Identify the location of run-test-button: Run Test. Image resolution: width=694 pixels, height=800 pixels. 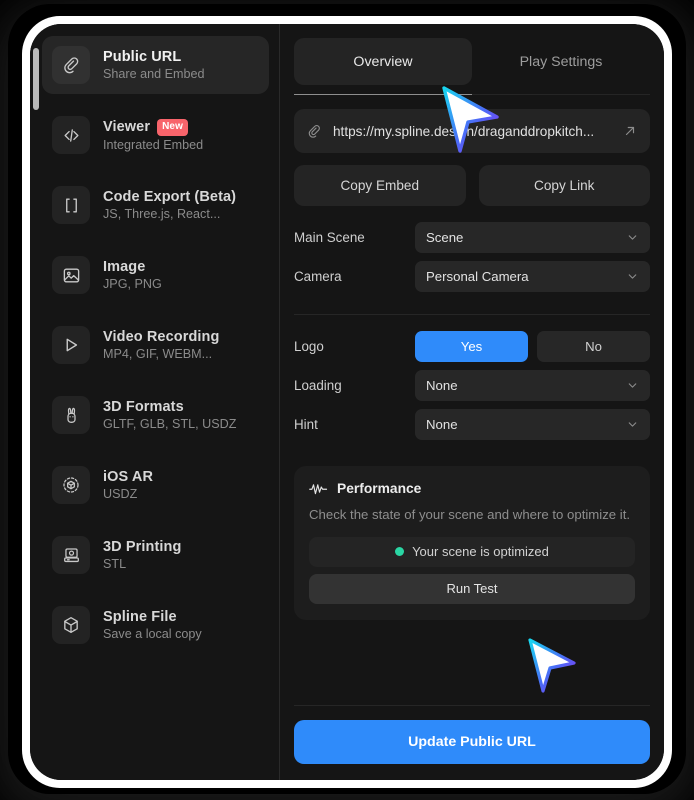
(472, 588).